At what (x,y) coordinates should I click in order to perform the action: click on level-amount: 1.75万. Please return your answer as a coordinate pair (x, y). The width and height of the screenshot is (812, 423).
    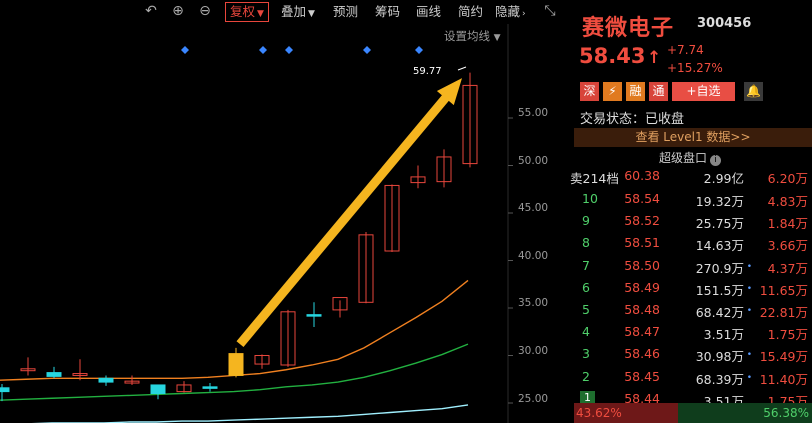
    Looking at the image, I should click on (787, 335).